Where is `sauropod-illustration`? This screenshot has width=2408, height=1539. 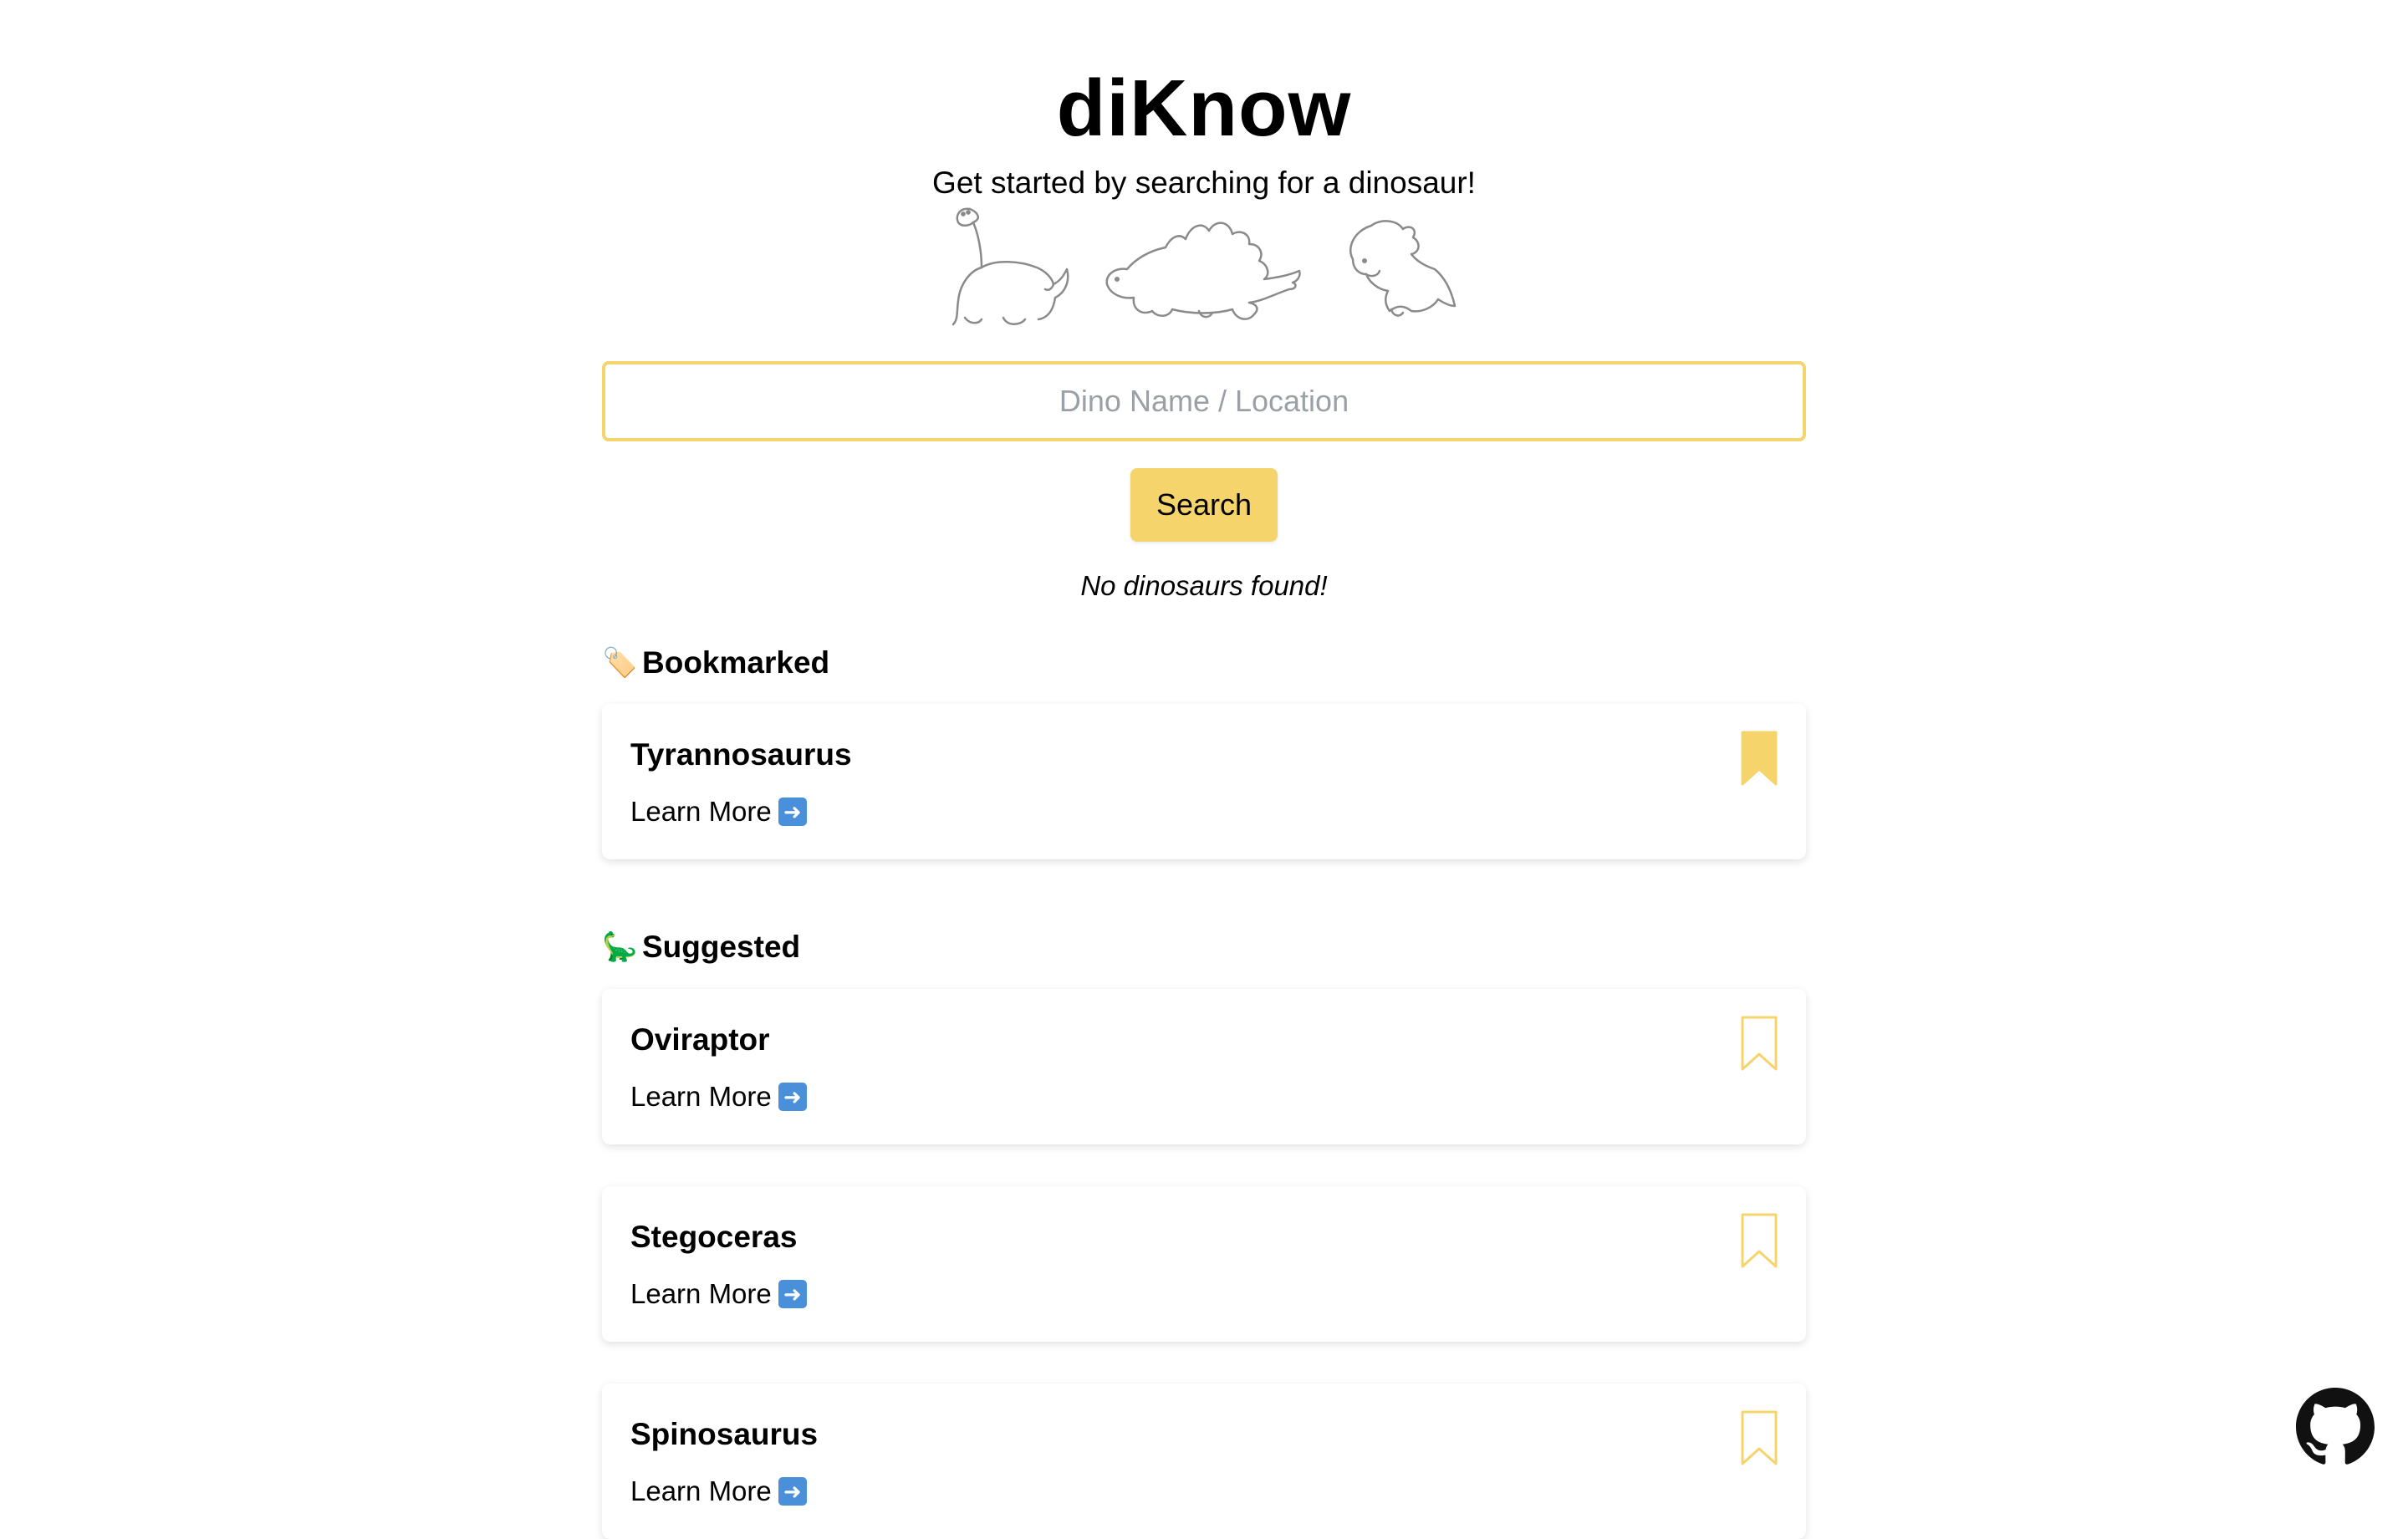
sauropod-illustration is located at coordinates (1010, 266).